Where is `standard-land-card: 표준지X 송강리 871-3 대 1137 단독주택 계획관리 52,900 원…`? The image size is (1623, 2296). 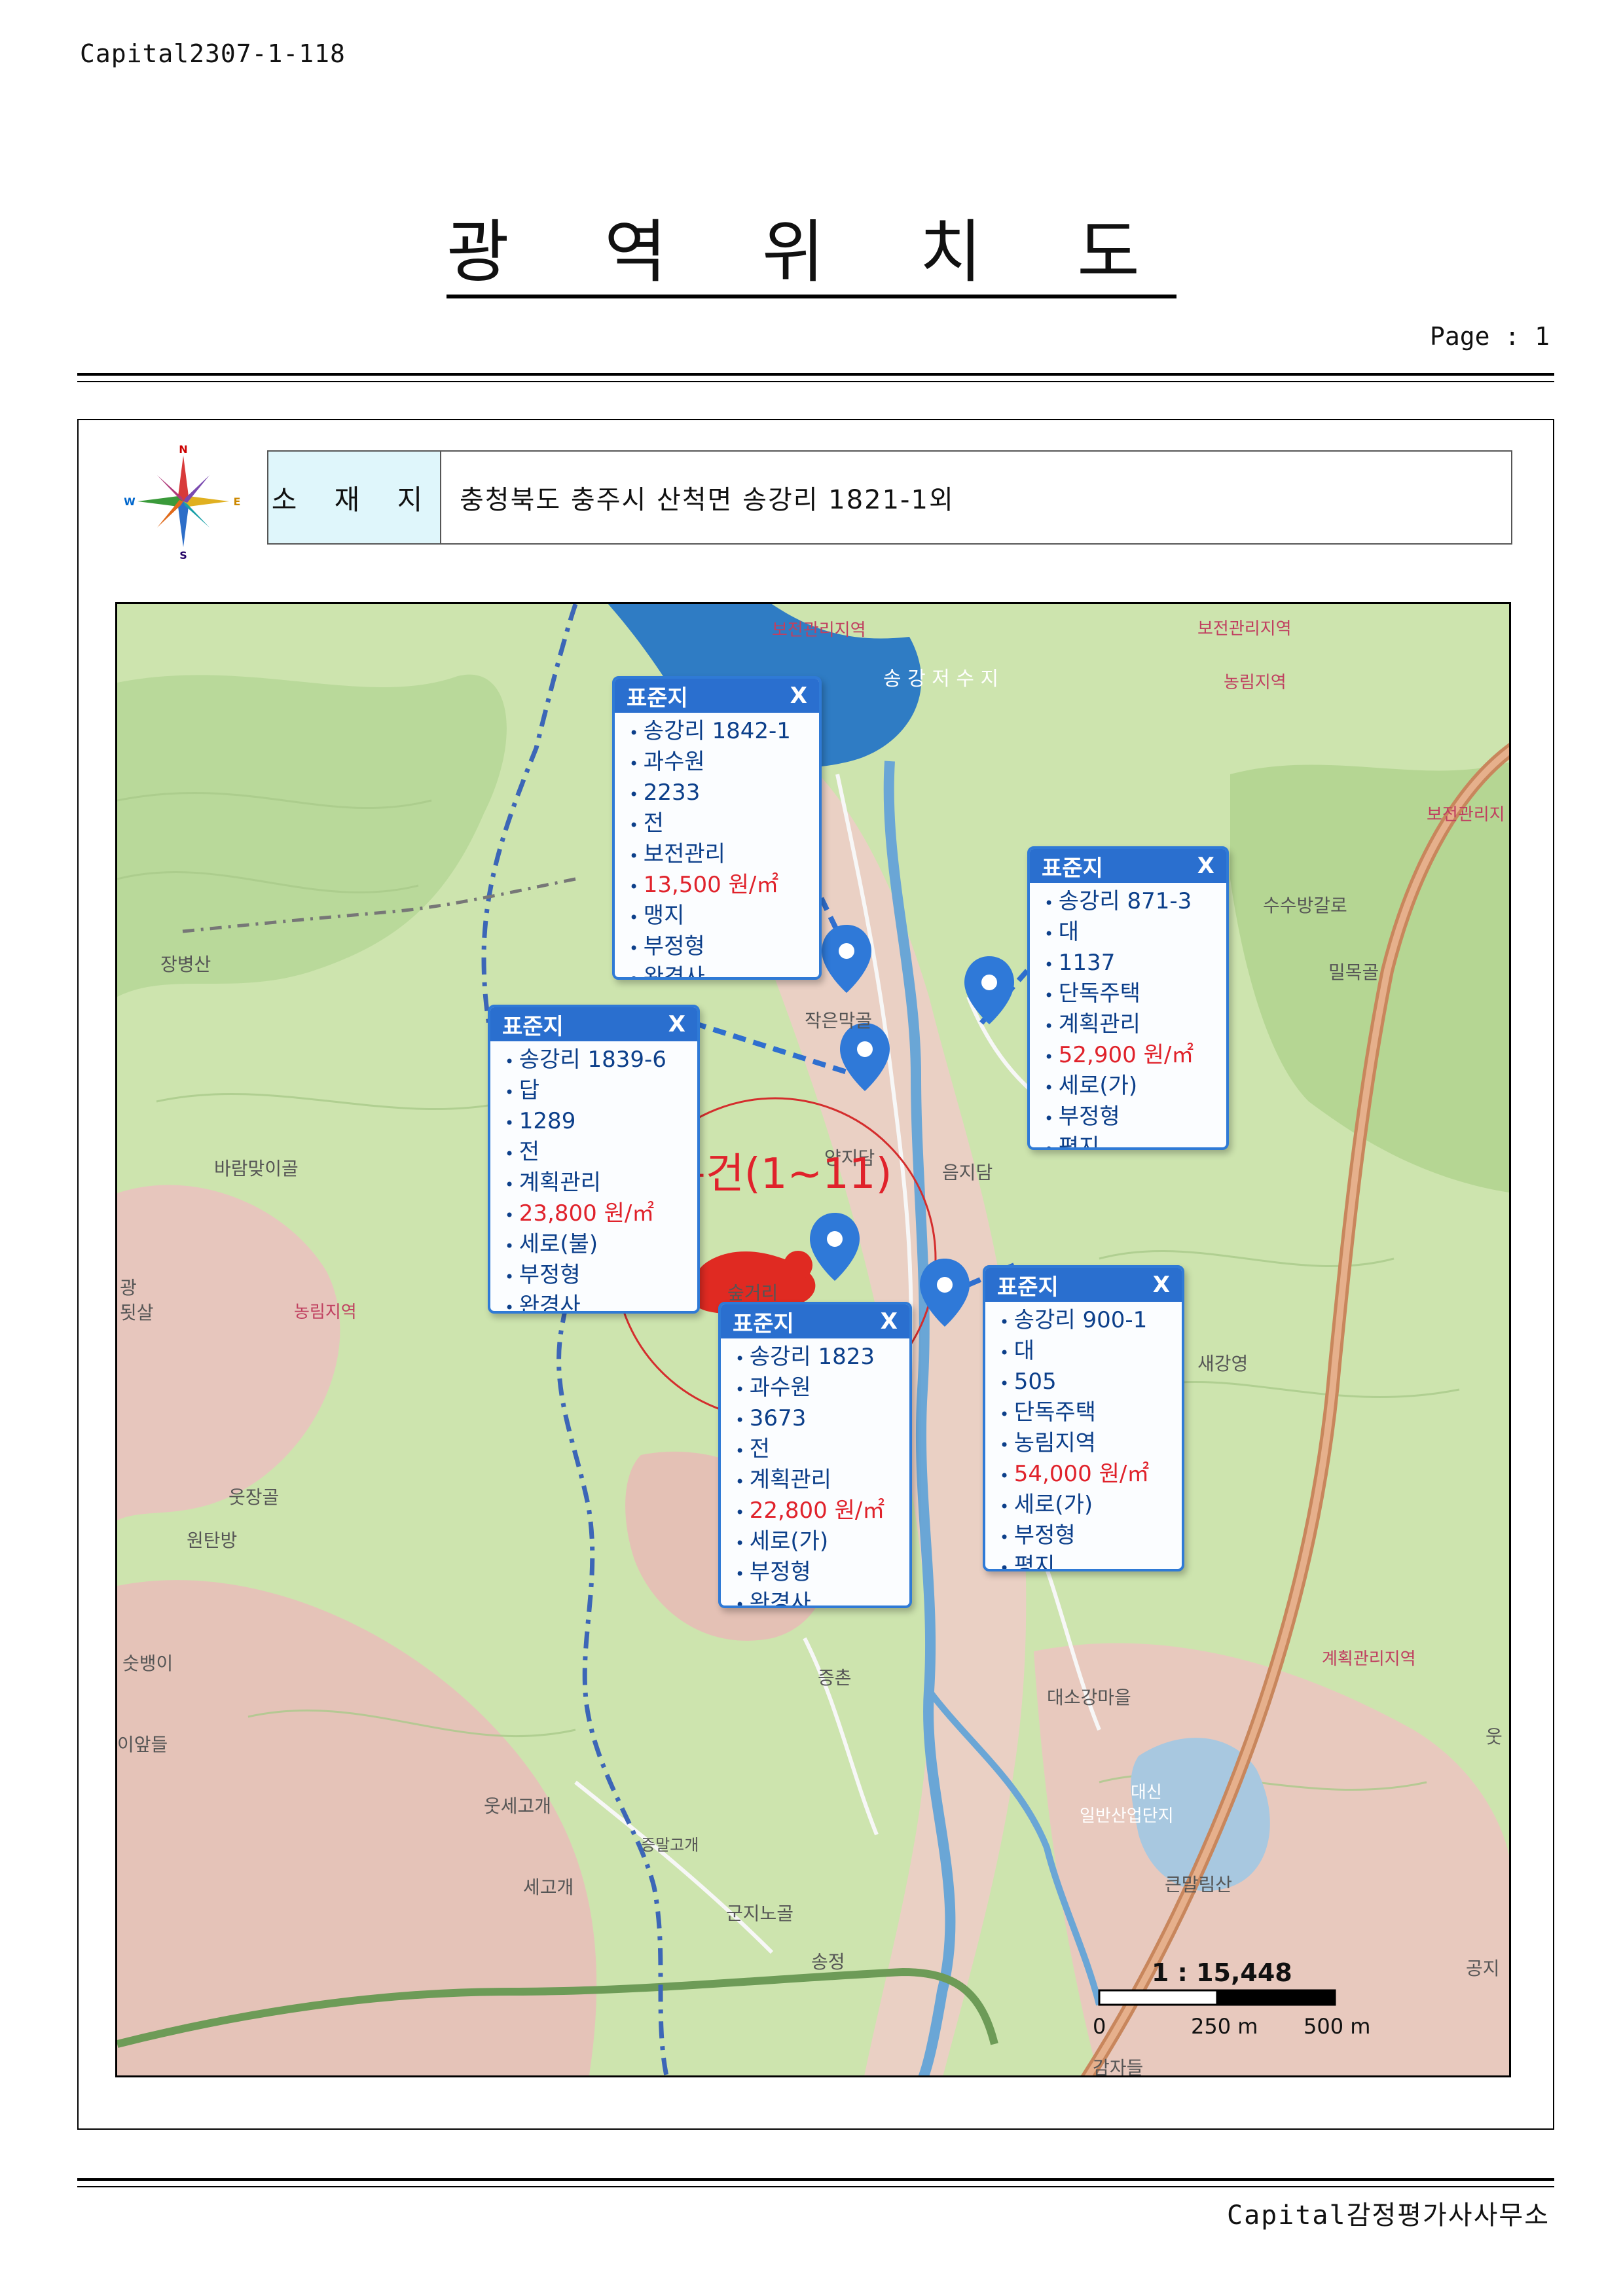 standard-land-card: 표준지X 송강리 871-3 대 1137 단독주택 계획관리 52,900 원… is located at coordinates (1128, 998).